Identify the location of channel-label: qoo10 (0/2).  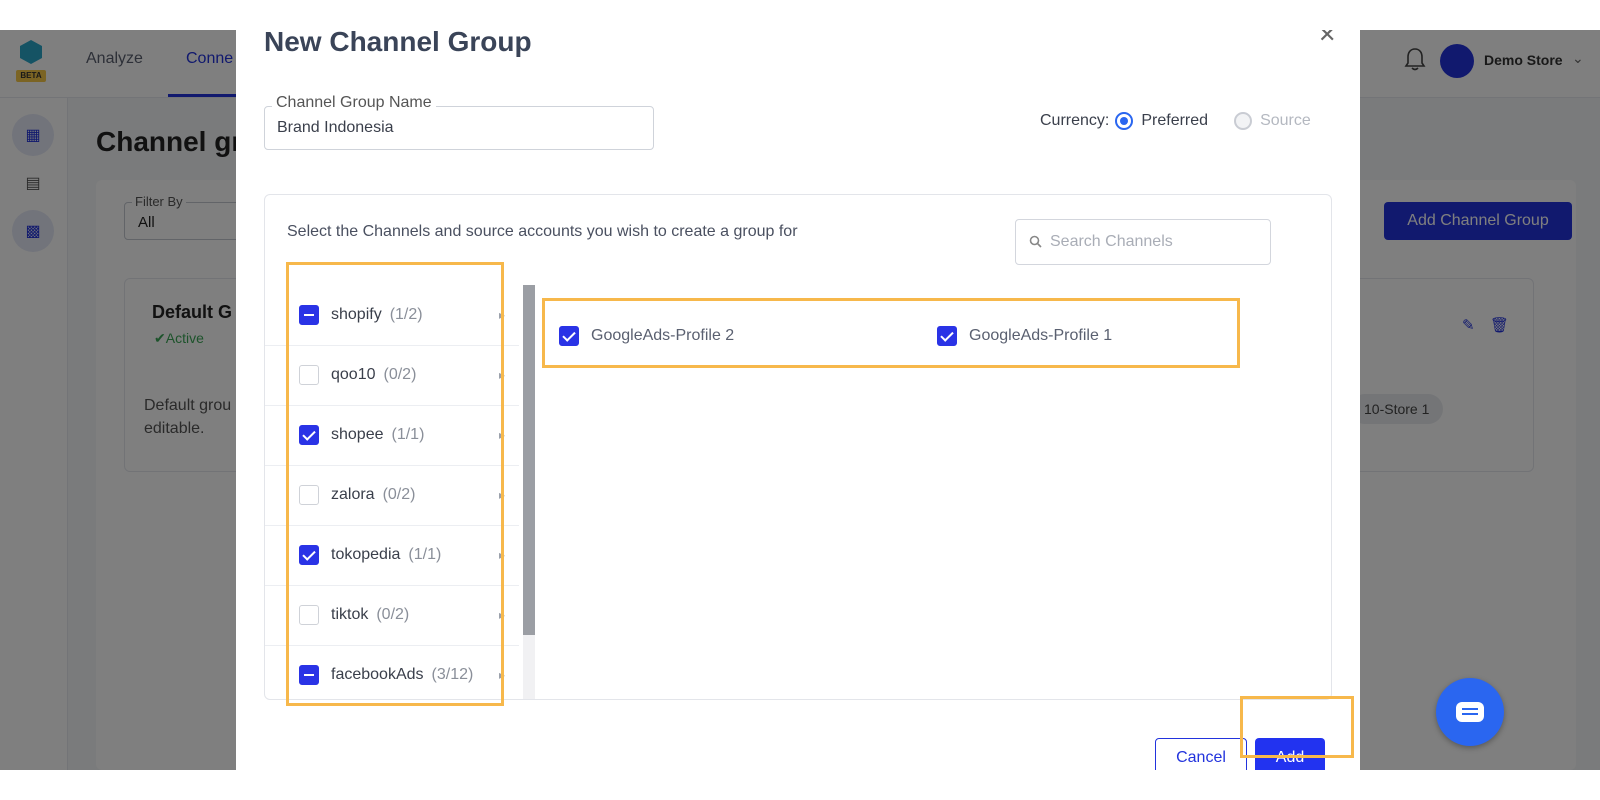
(373, 375).